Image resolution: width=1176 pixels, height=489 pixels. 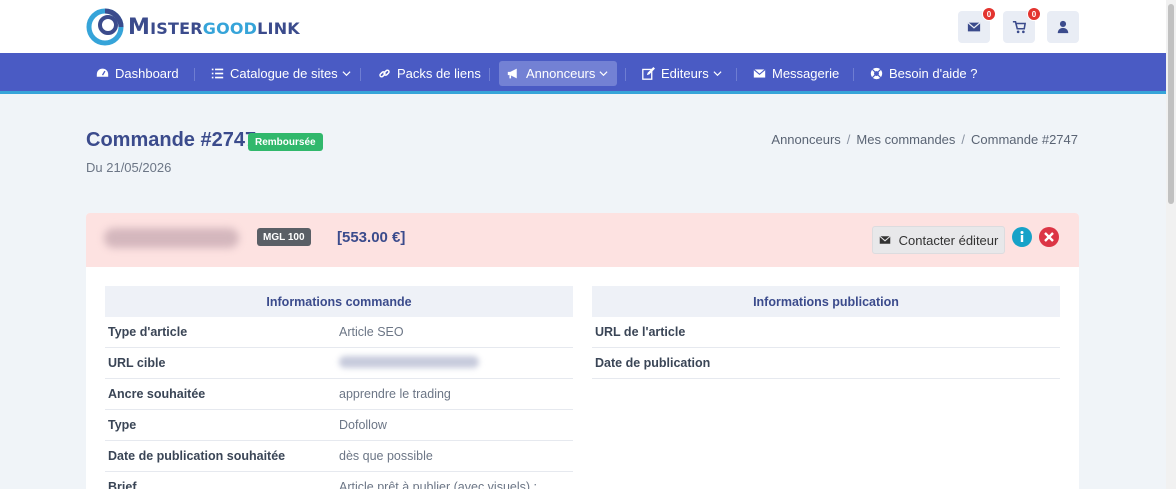 I want to click on account-button, so click(x=1063, y=27).